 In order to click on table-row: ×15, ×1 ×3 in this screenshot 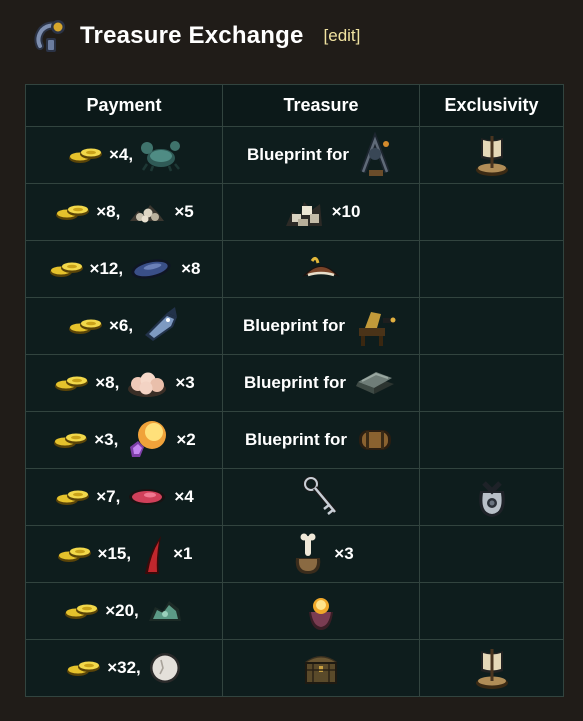, I will do `click(294, 554)`.